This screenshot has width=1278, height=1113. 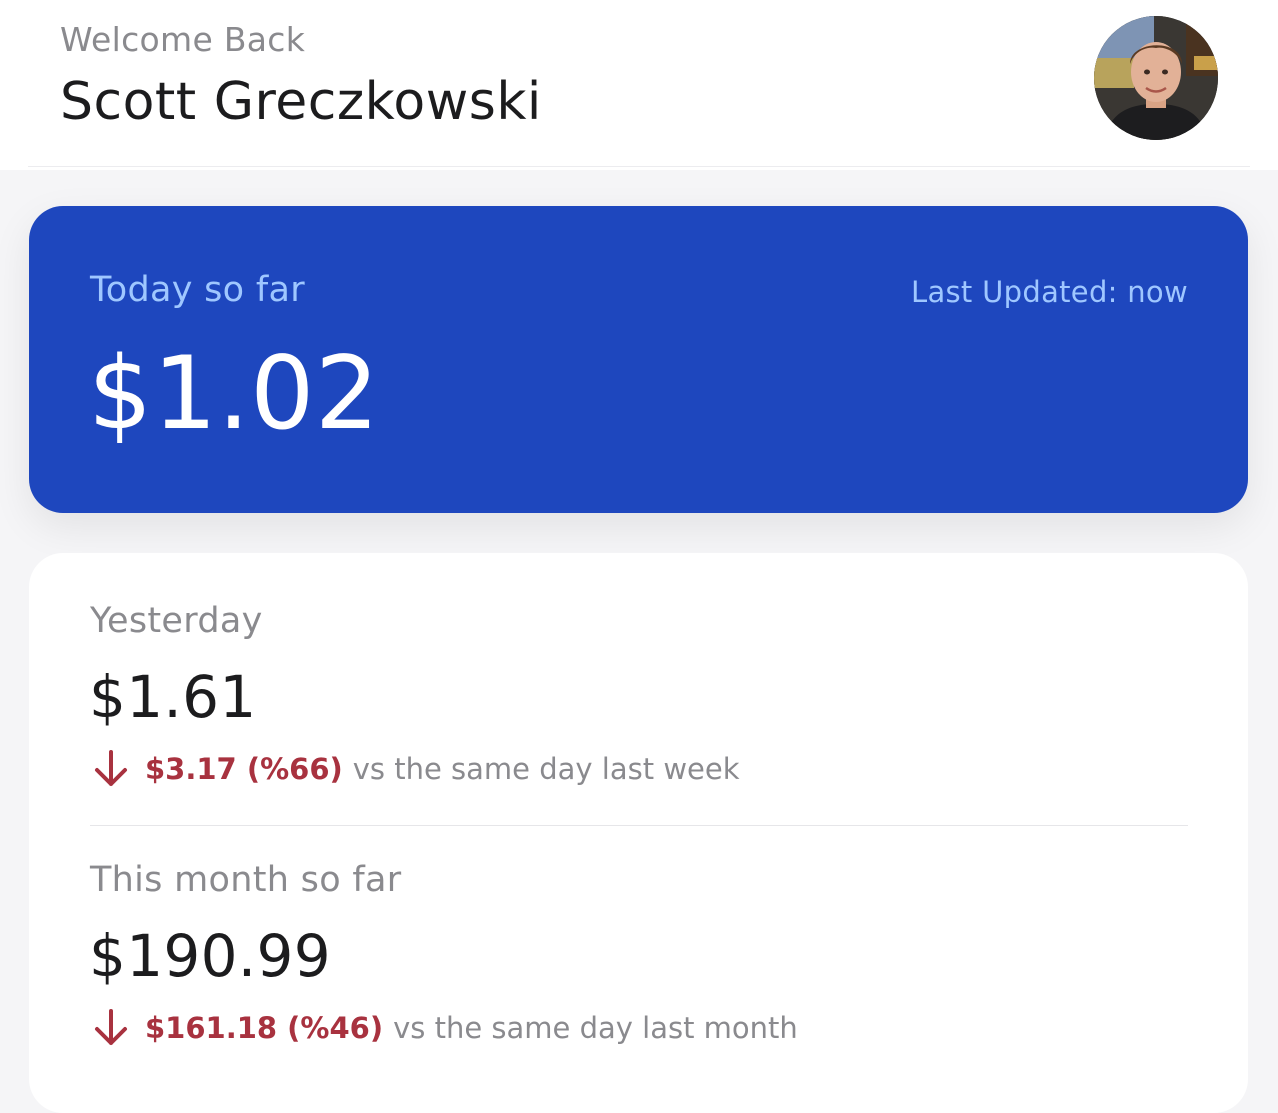 I want to click on change-amount: $3.17 (%66), so click(x=244, y=769).